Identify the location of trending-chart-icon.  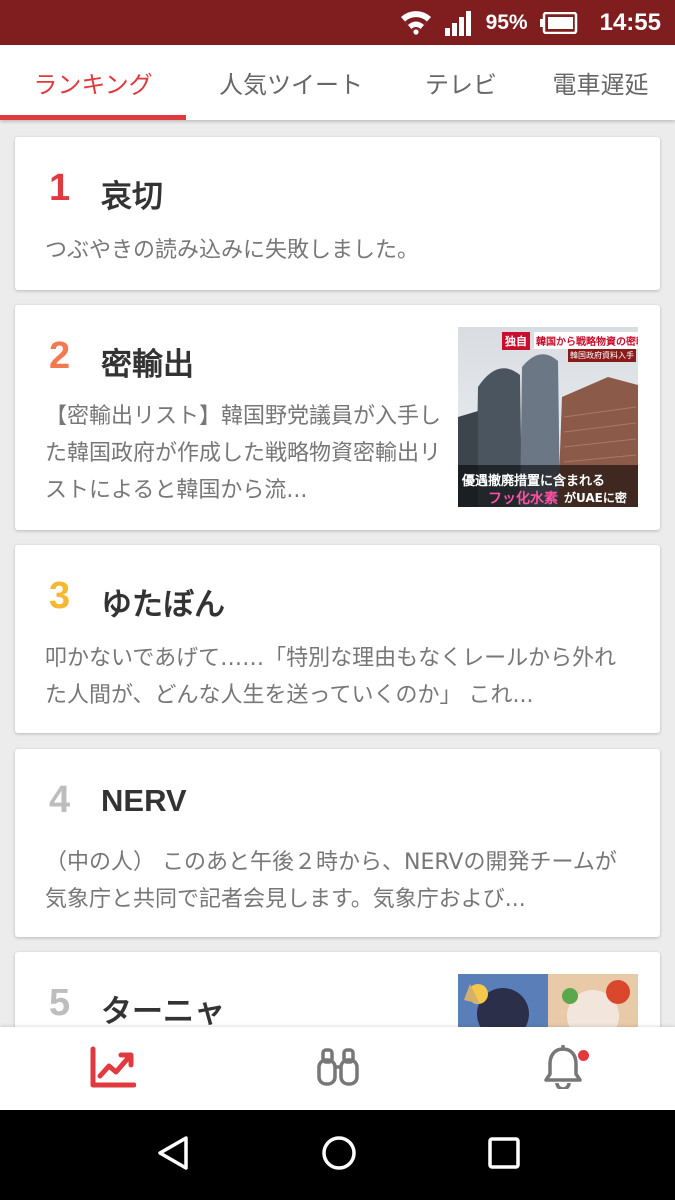
(113, 1069).